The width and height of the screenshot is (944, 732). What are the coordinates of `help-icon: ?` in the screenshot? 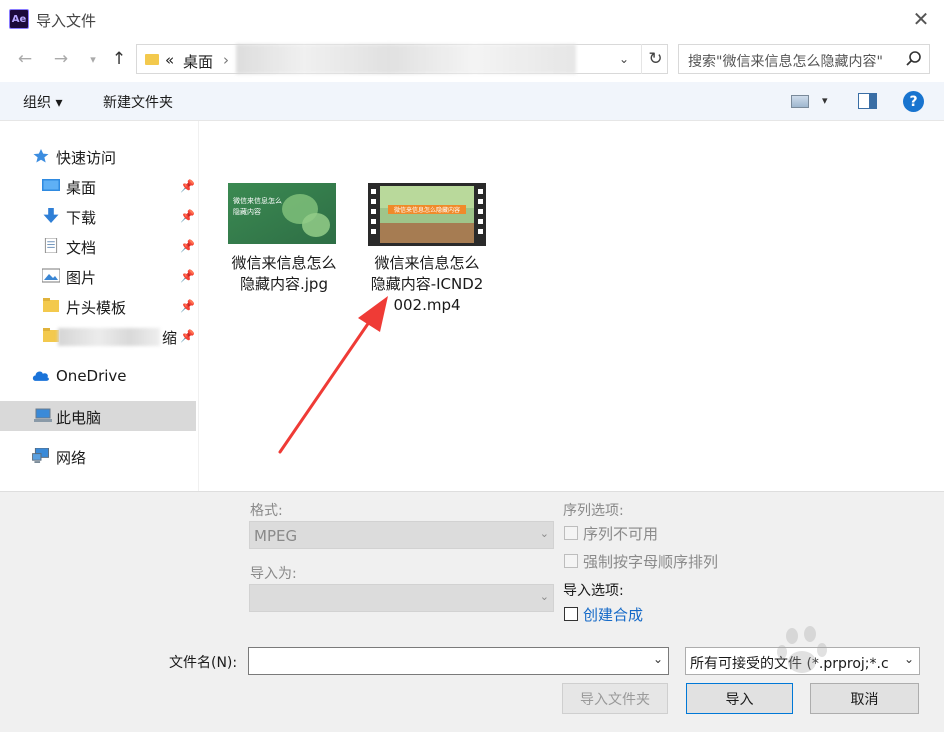 It's located at (913, 101).